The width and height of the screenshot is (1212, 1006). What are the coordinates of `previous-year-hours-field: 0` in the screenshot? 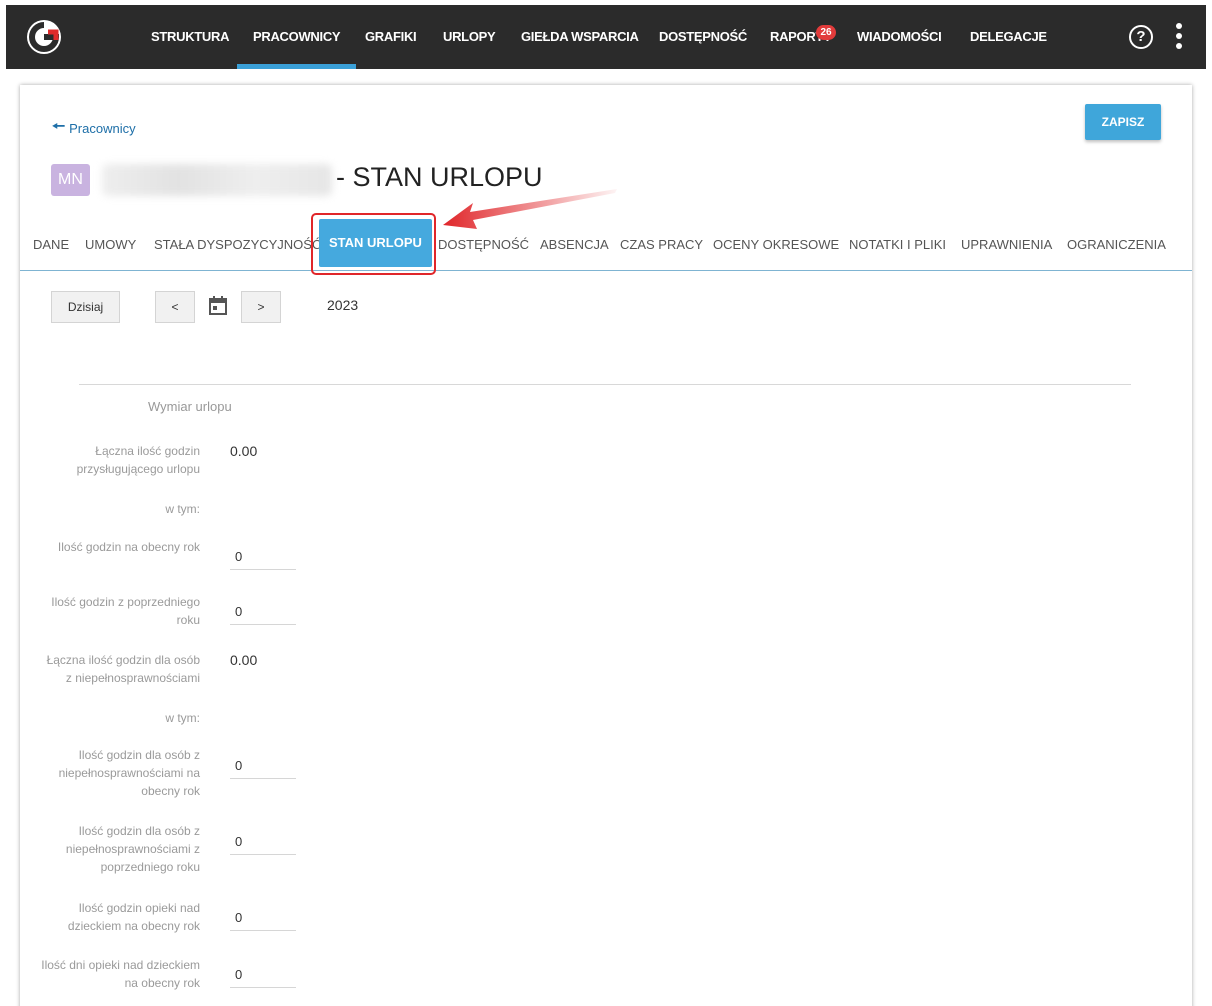 It's located at (263, 612).